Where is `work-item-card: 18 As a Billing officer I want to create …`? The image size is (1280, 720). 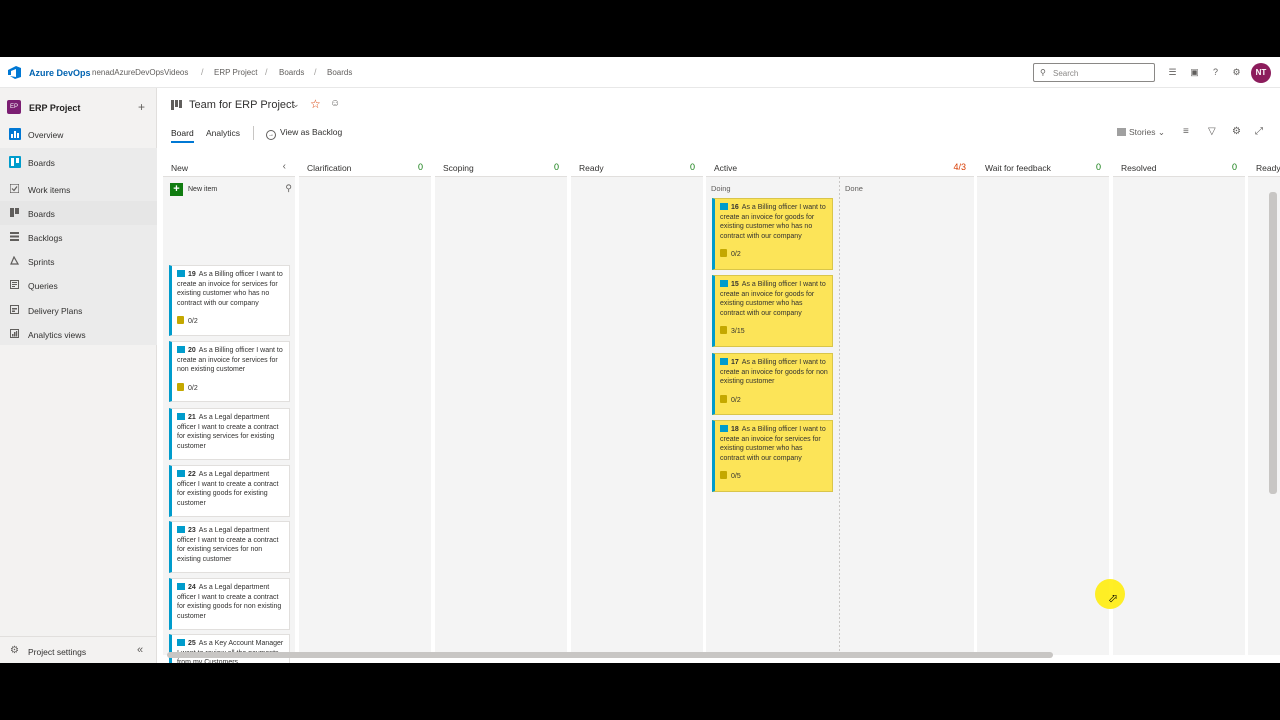 work-item-card: 18 As a Billing officer I want to create … is located at coordinates (772, 456).